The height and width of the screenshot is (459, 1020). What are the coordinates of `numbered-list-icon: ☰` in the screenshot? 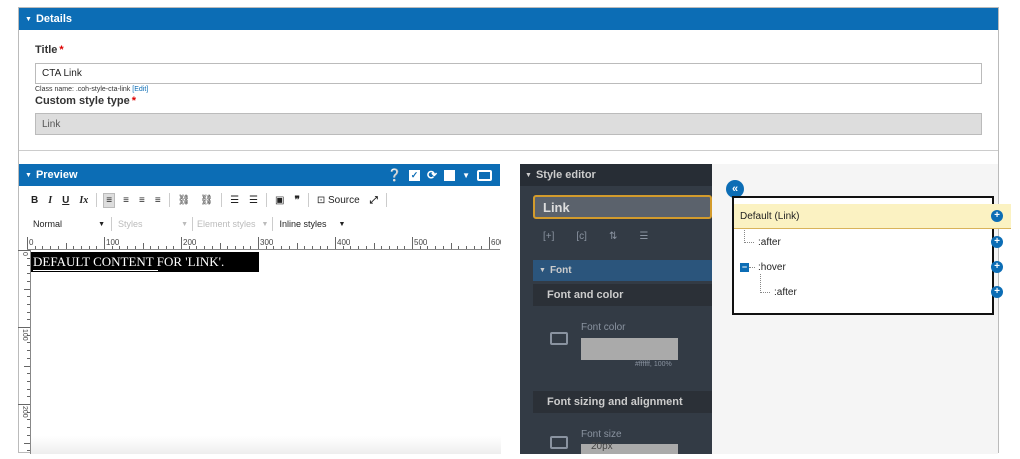 It's located at (253, 200).